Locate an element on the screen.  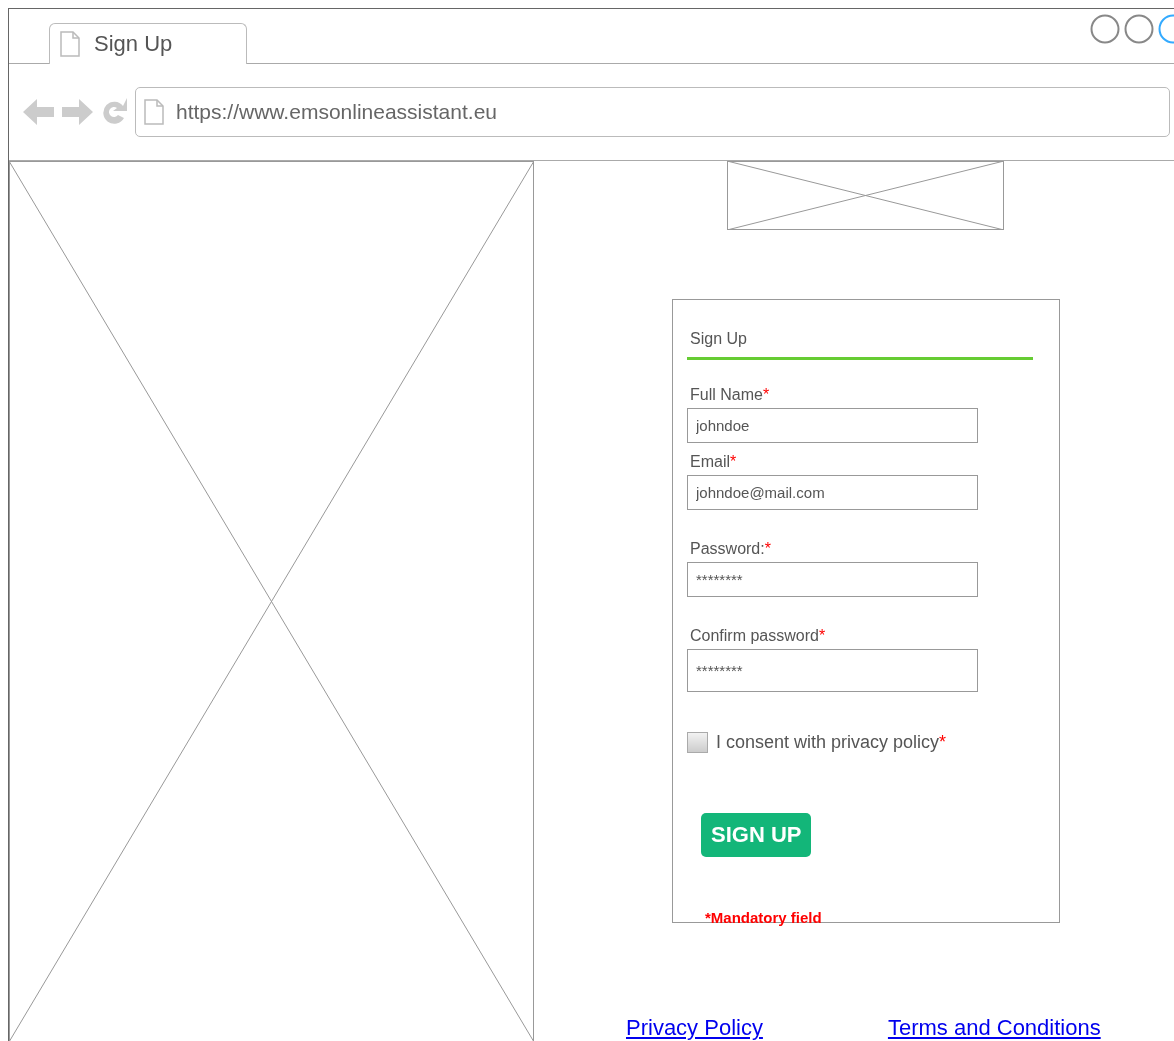
back-icon is located at coordinates (39, 112).